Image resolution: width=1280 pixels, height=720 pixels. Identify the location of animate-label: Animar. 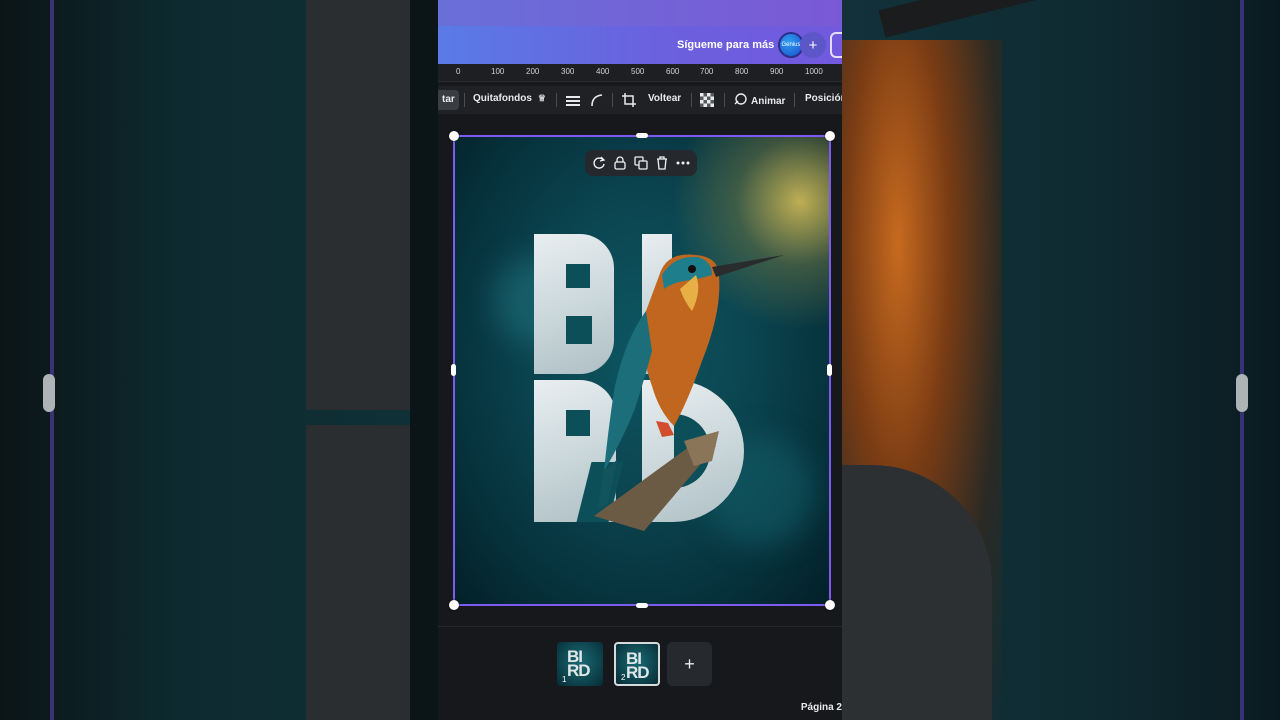
(768, 101).